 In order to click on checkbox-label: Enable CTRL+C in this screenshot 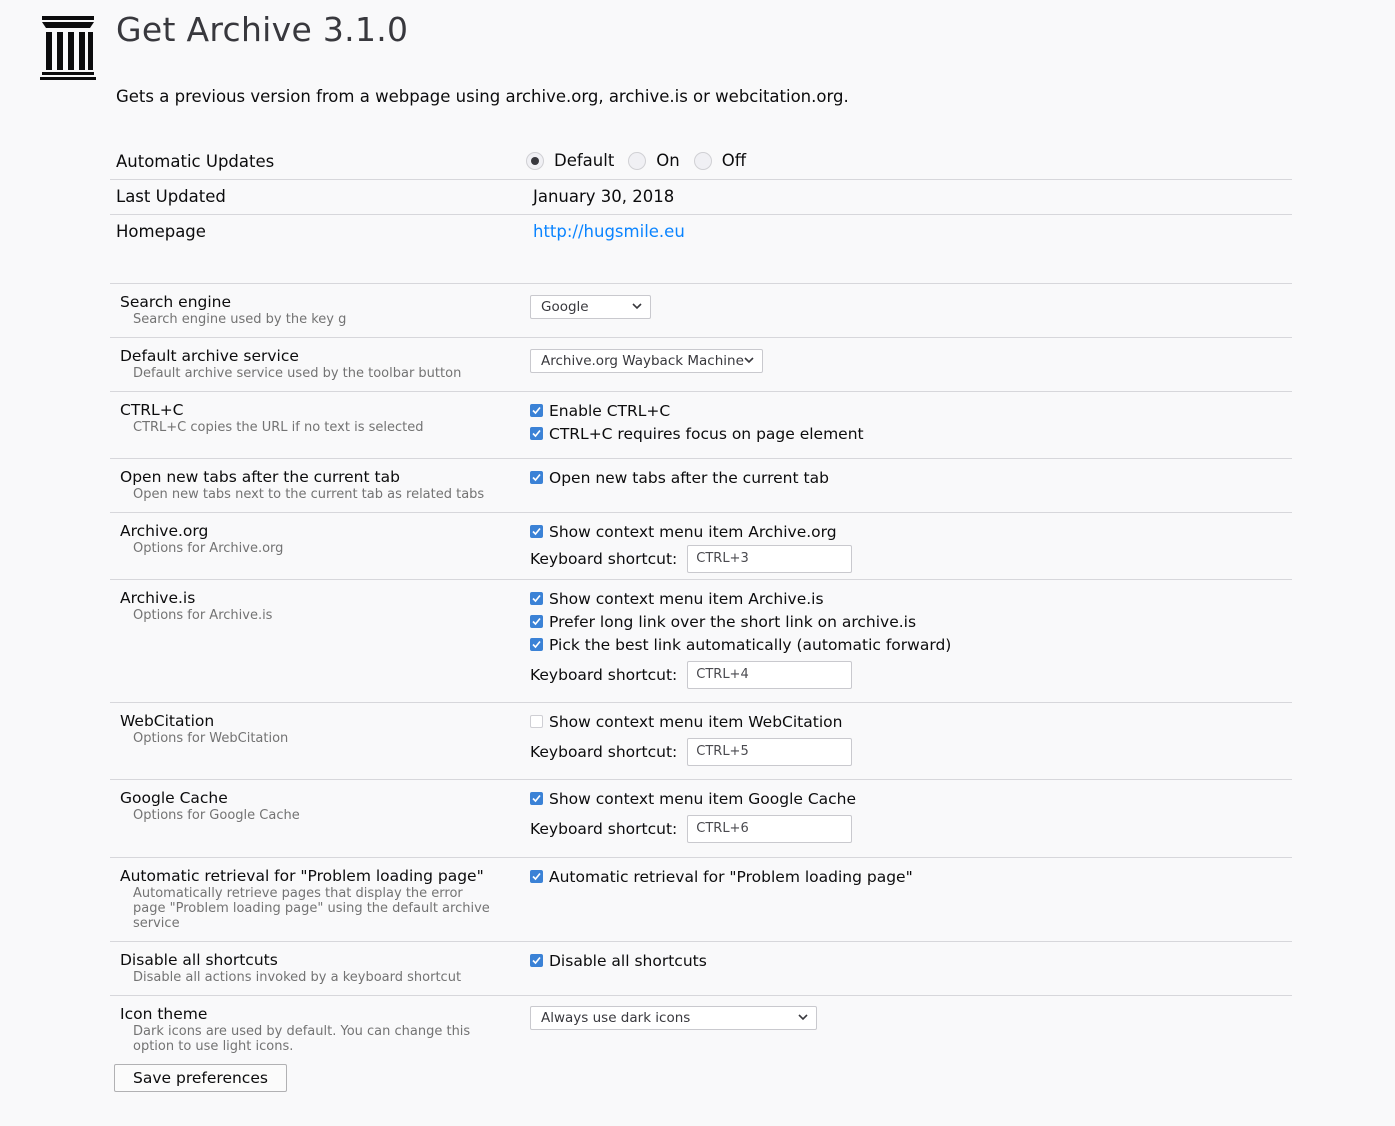, I will do `click(609, 411)`.